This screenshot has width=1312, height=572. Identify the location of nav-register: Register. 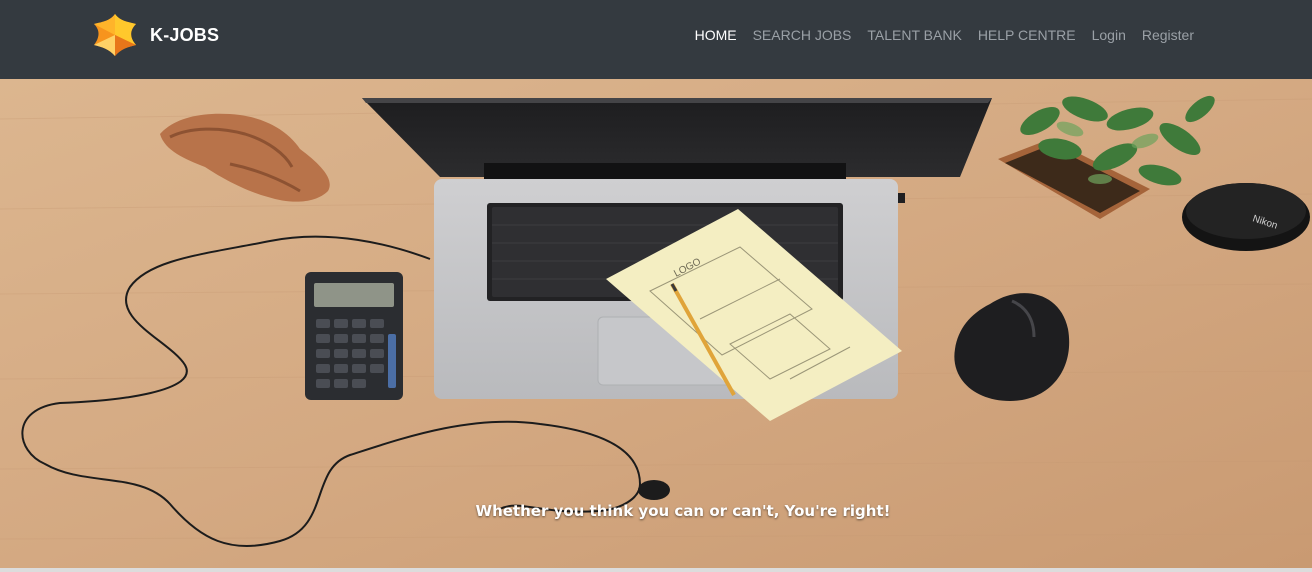
(1168, 35).